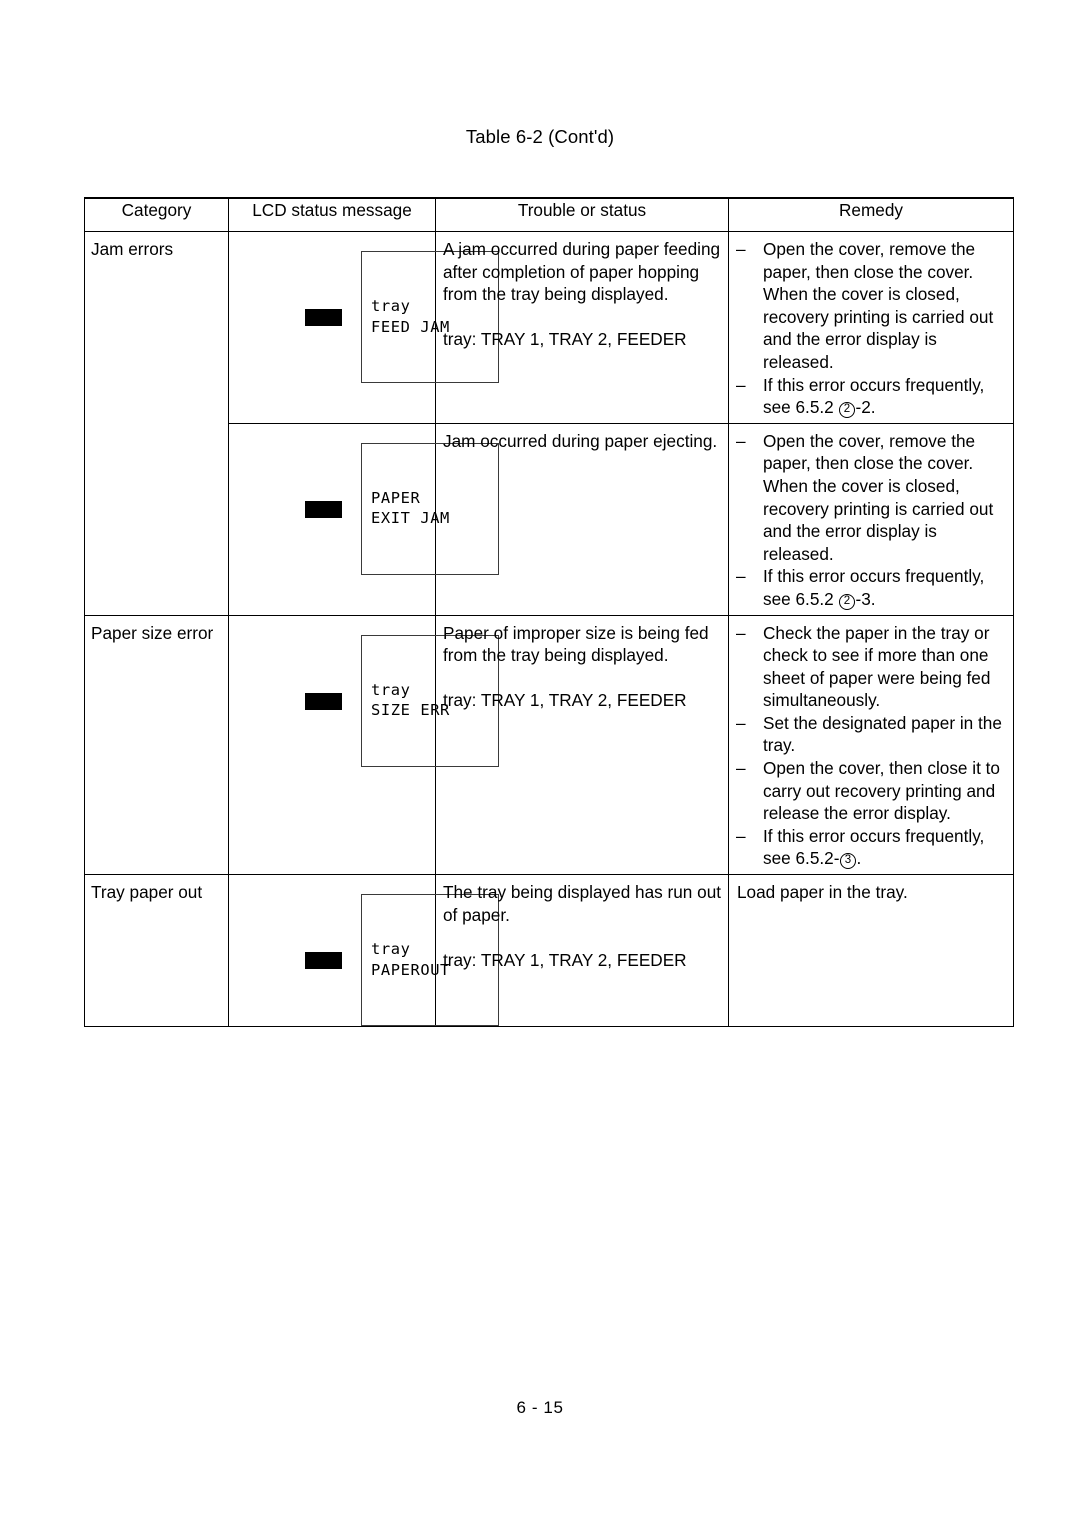 The height and width of the screenshot is (1526, 1080). Describe the element at coordinates (332, 214) in the screenshot. I see `column-header-lcd-status-message: LCD status message` at that location.